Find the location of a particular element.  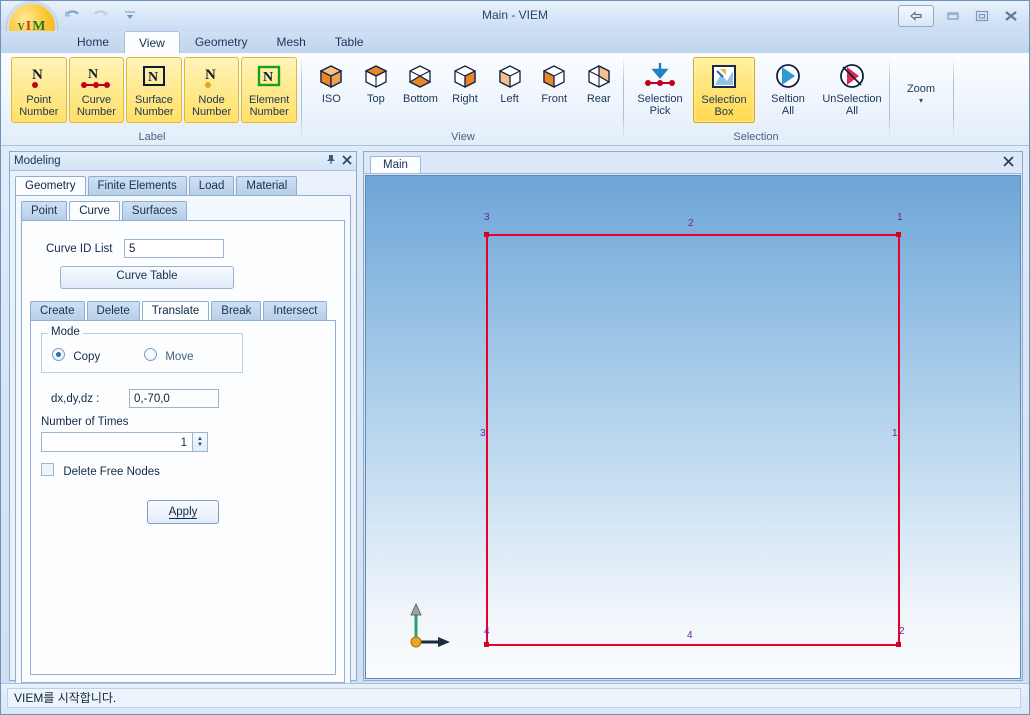

view-iso-button: ISO is located at coordinates (331, 90).